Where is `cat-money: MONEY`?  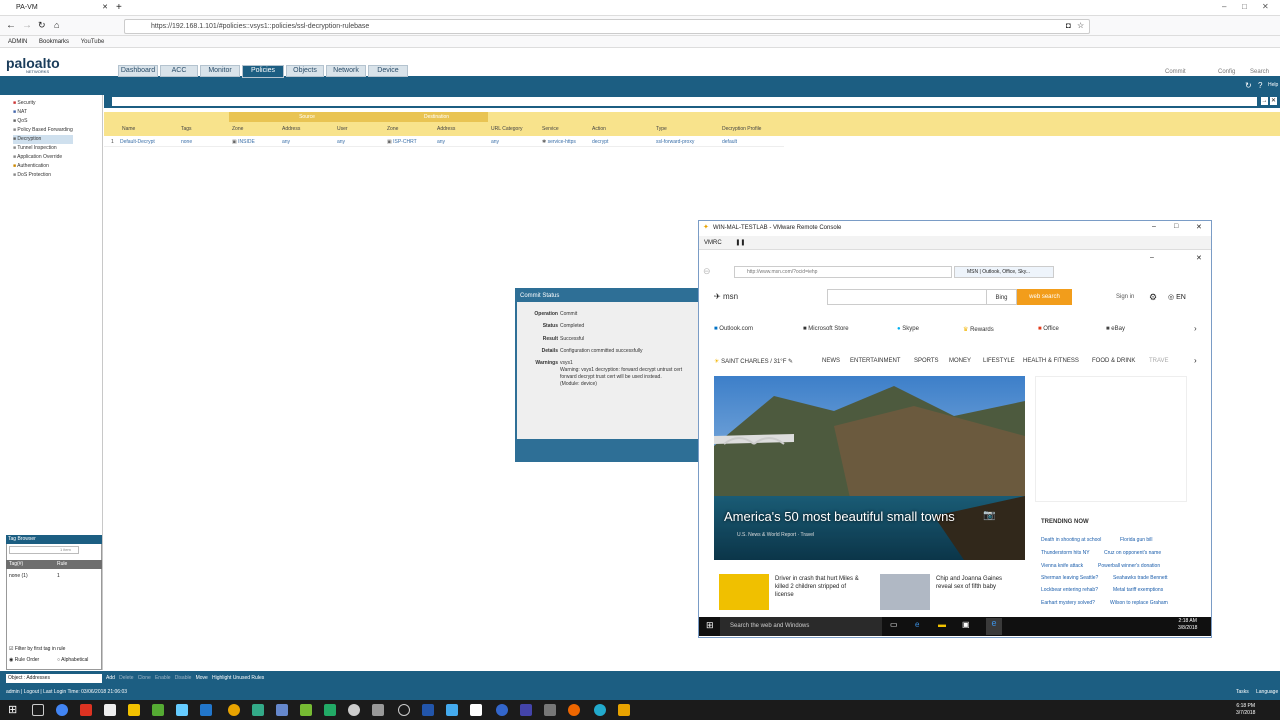 cat-money: MONEY is located at coordinates (960, 361).